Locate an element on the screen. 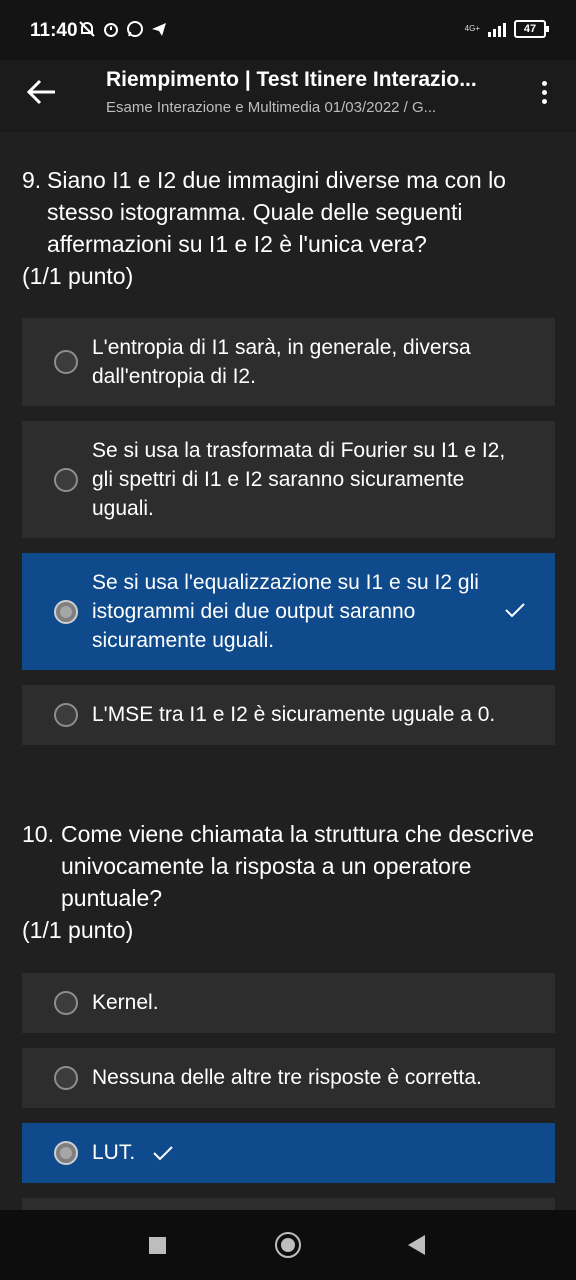 Image resolution: width=576 pixels, height=1280 pixels. network-type: 4G+ is located at coordinates (472, 28).